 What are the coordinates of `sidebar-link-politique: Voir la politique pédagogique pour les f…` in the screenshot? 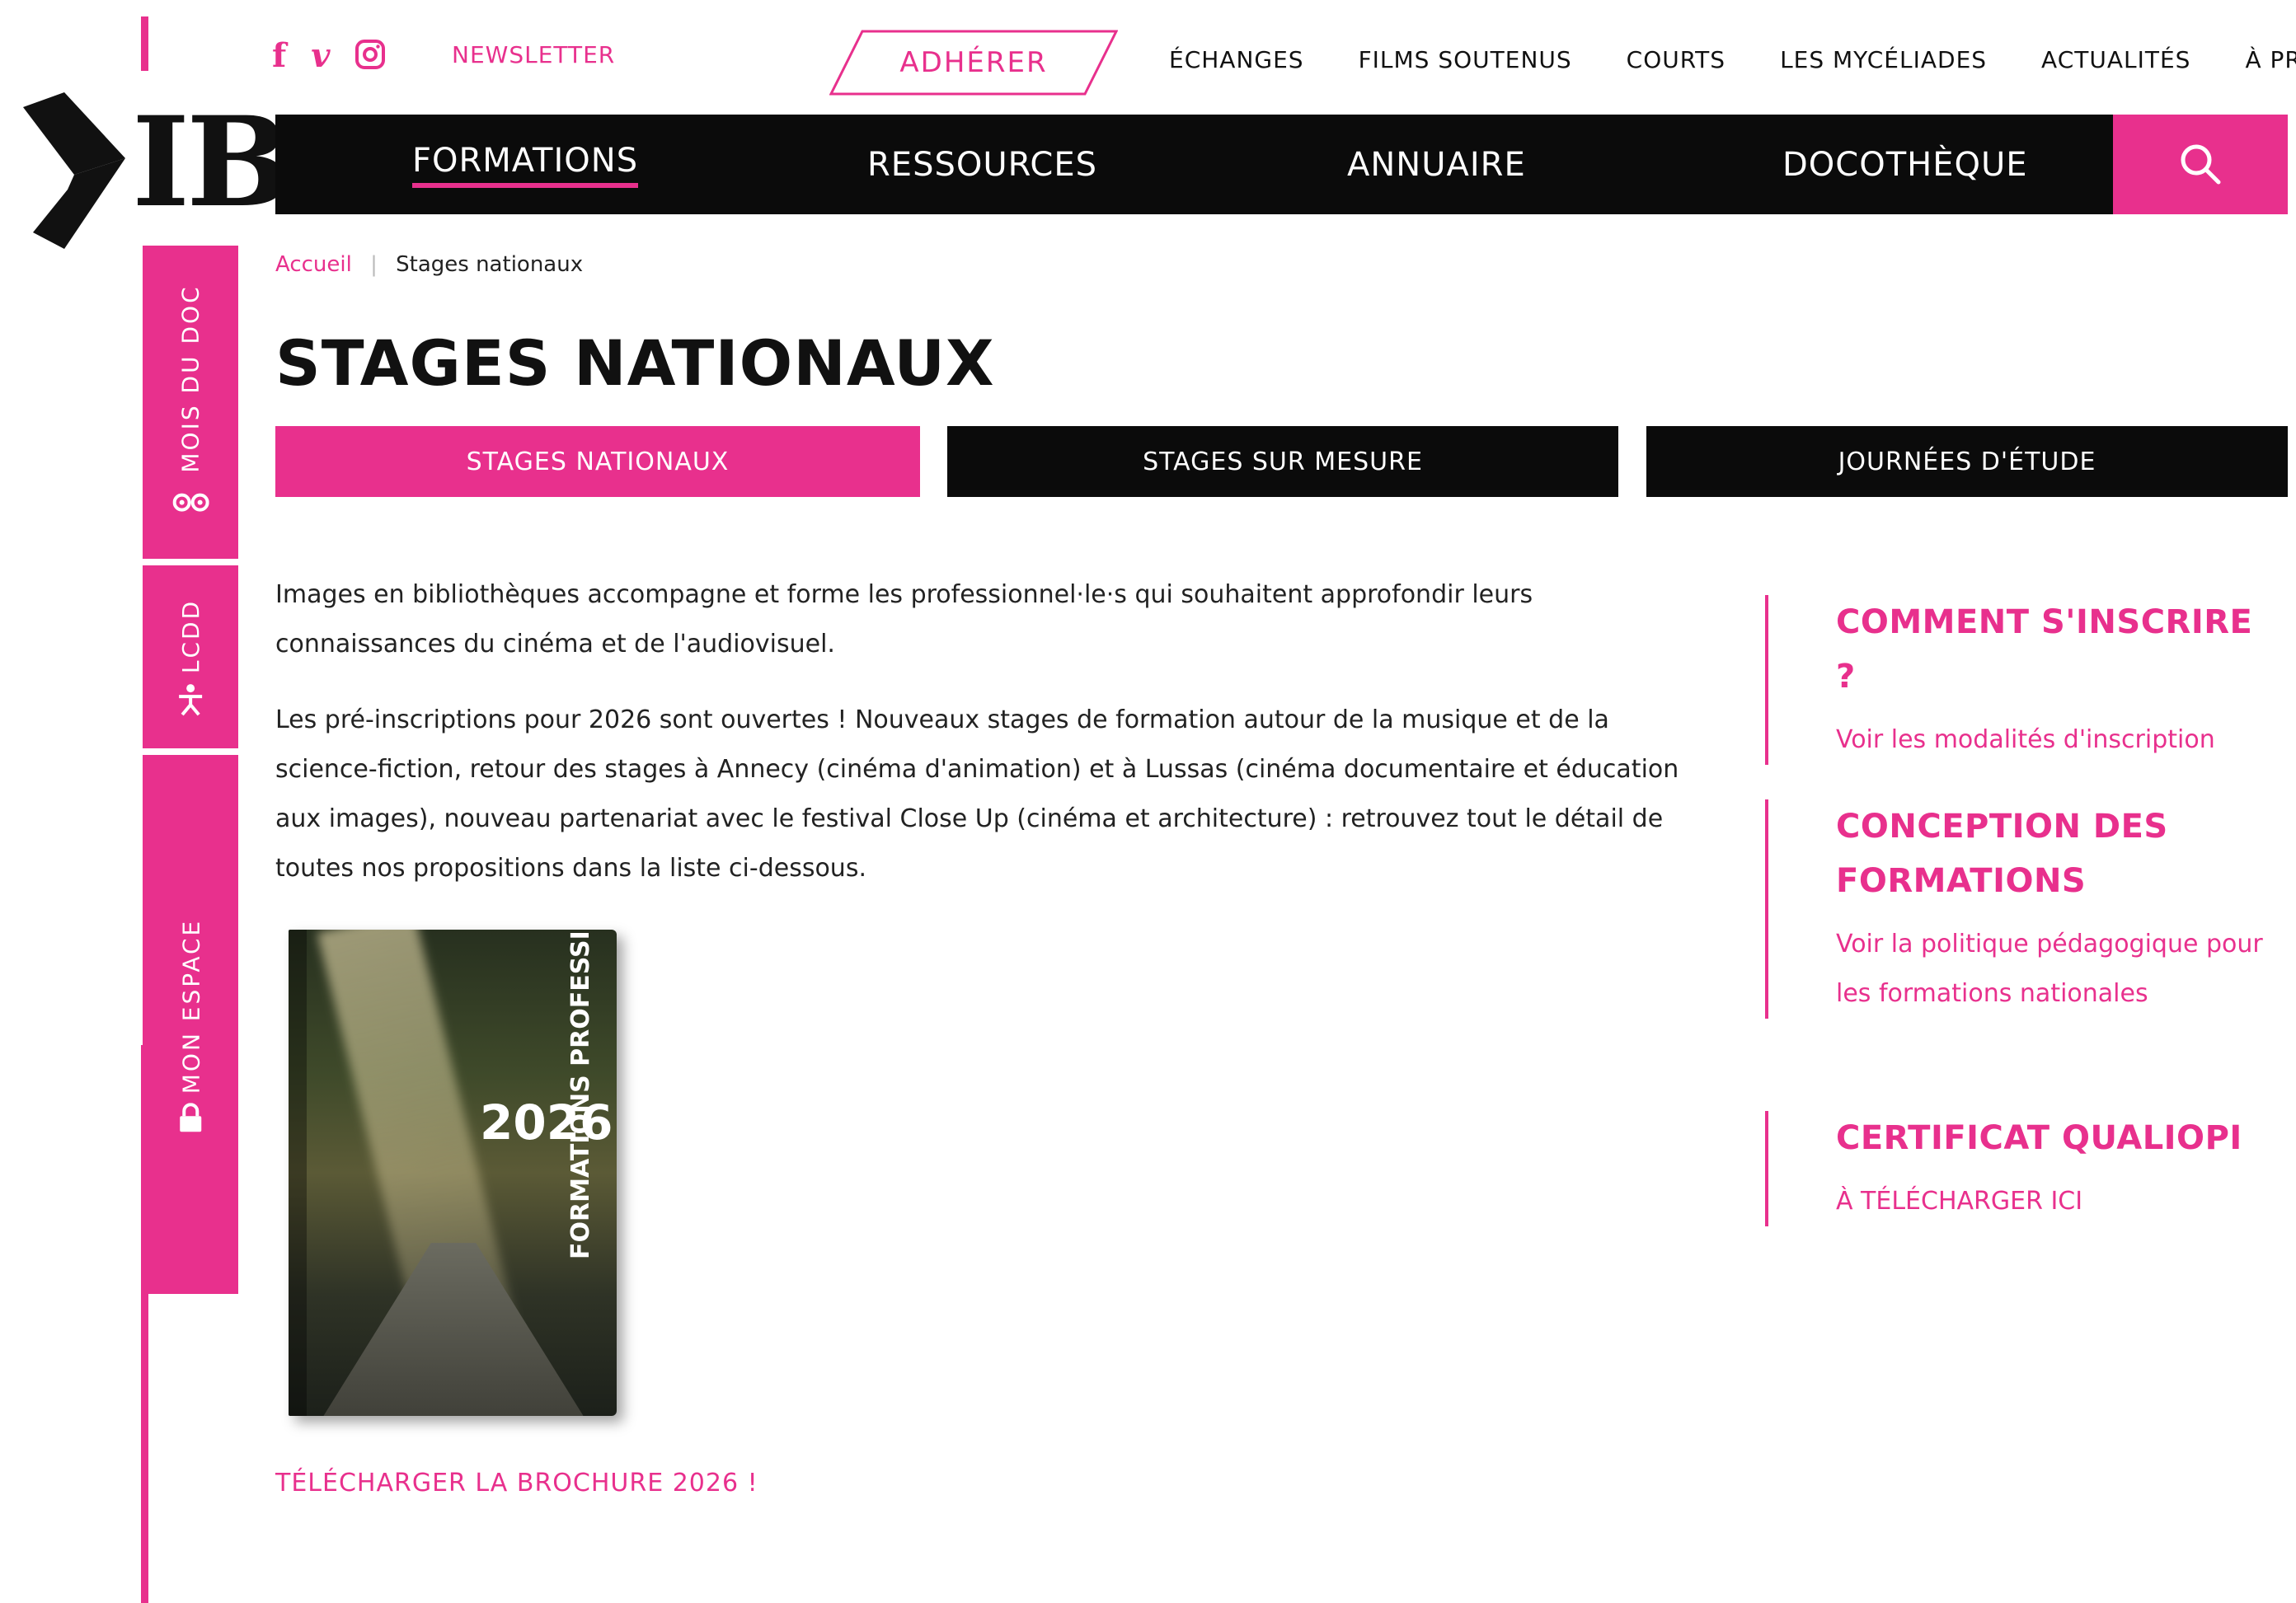 It's located at (2050, 970).